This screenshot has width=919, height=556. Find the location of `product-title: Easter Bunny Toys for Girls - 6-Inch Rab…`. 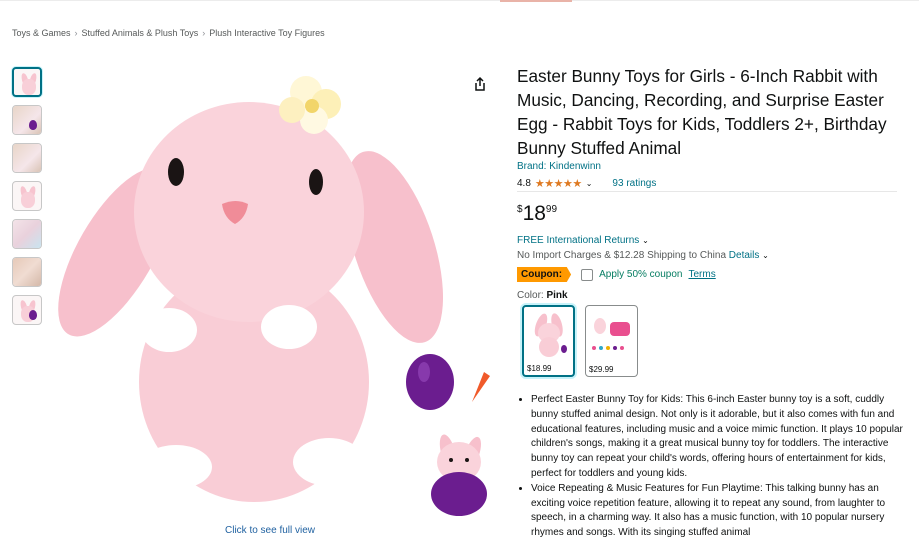

product-title: Easter Bunny Toys for Girls - 6-Inch Rab… is located at coordinates (702, 112).